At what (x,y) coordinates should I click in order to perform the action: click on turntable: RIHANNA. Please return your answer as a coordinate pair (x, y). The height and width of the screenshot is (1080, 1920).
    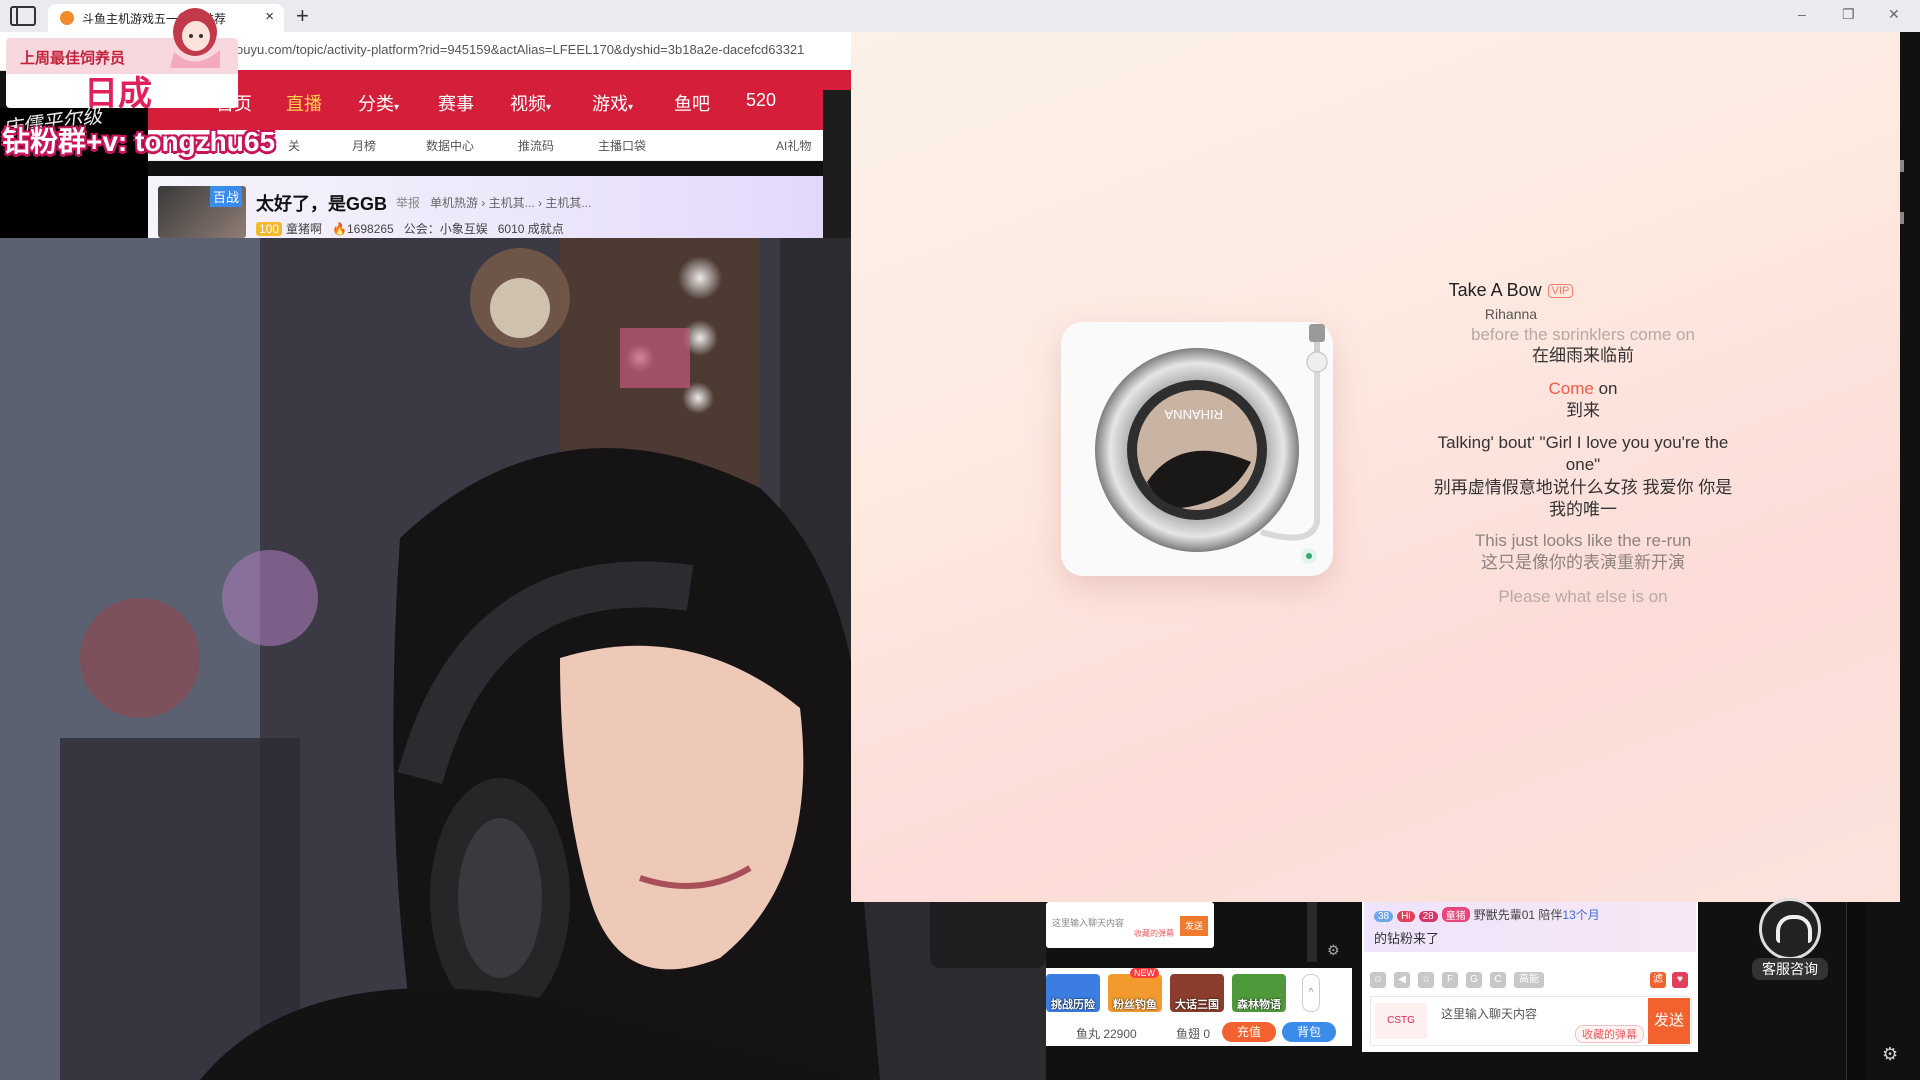
    Looking at the image, I should click on (1197, 449).